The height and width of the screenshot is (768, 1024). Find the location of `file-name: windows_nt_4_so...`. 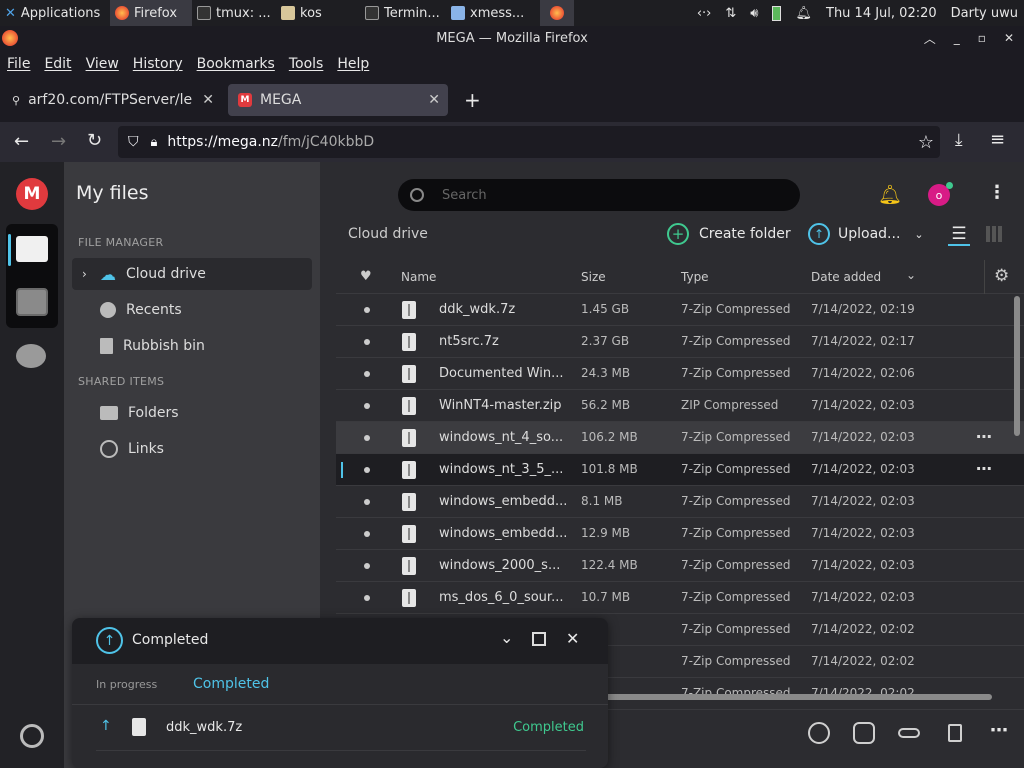

file-name: windows_nt_4_so... is located at coordinates (504, 437).